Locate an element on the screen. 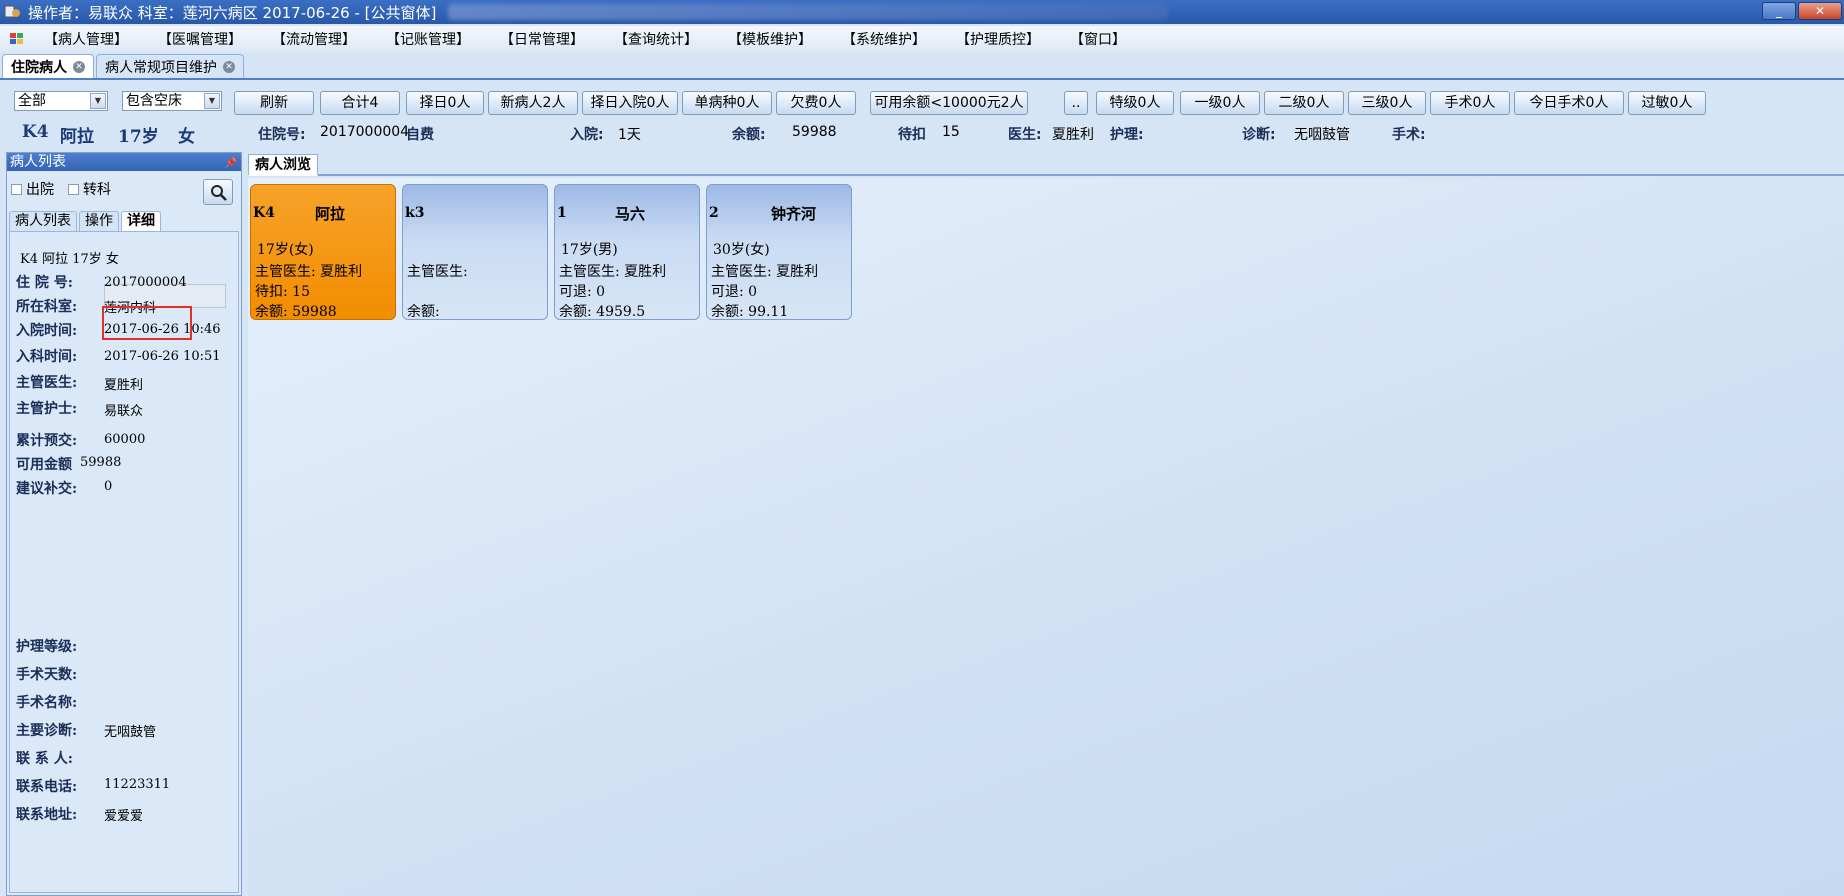  window-title: 操作者：易联众 科室：莲河六病区 2017-06-26 - [公共窗体] is located at coordinates (232, 12).